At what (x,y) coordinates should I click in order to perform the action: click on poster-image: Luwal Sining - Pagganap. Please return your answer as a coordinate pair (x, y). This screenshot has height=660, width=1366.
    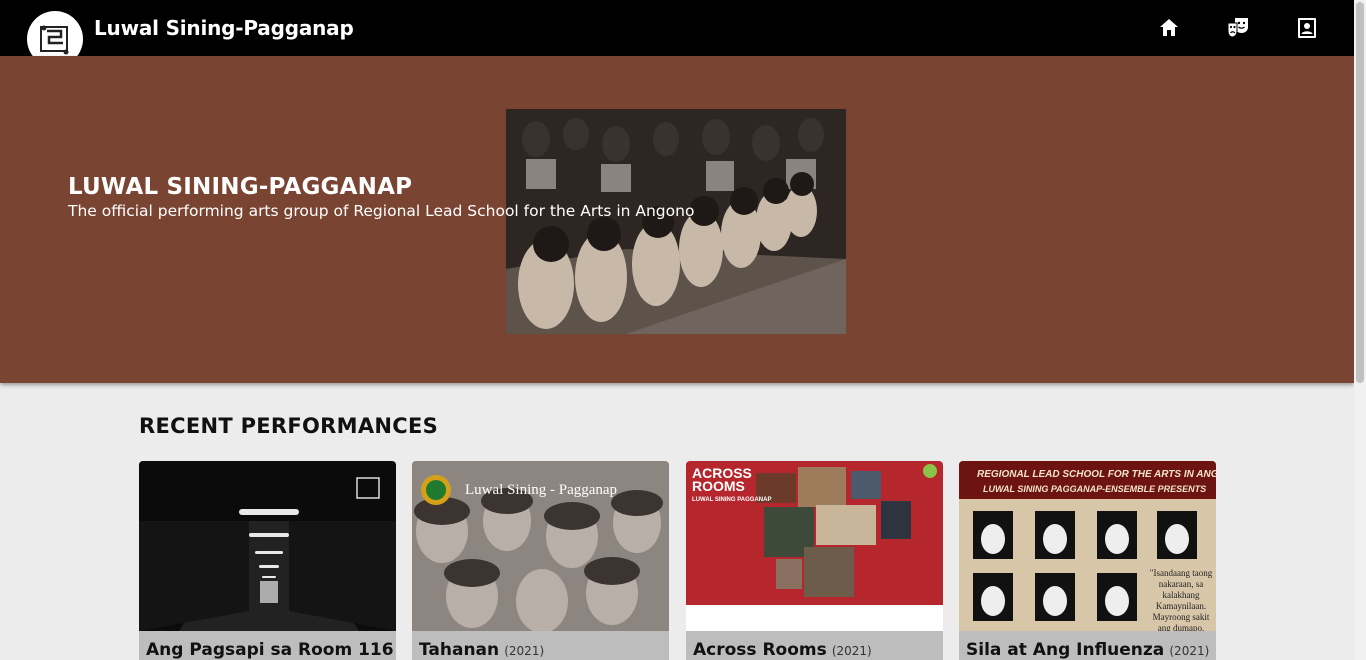
    Looking at the image, I should click on (540, 546).